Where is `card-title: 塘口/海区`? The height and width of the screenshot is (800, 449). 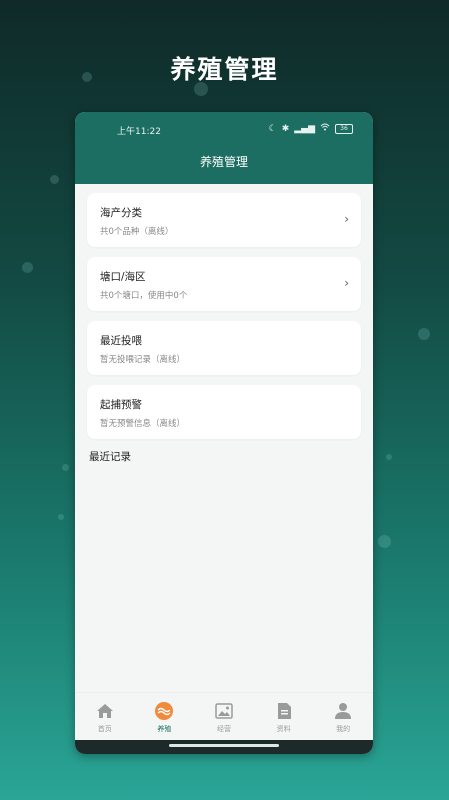 card-title: 塘口/海区 is located at coordinates (123, 277).